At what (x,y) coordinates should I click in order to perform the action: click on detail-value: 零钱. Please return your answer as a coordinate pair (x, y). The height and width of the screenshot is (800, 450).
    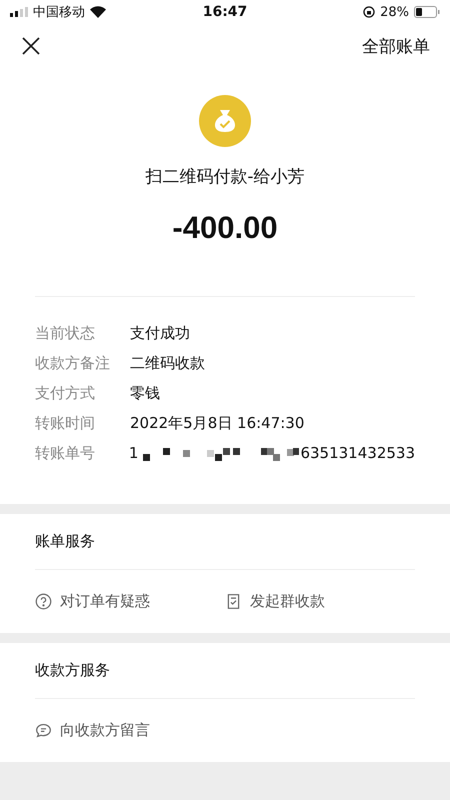
    Looking at the image, I should click on (145, 393).